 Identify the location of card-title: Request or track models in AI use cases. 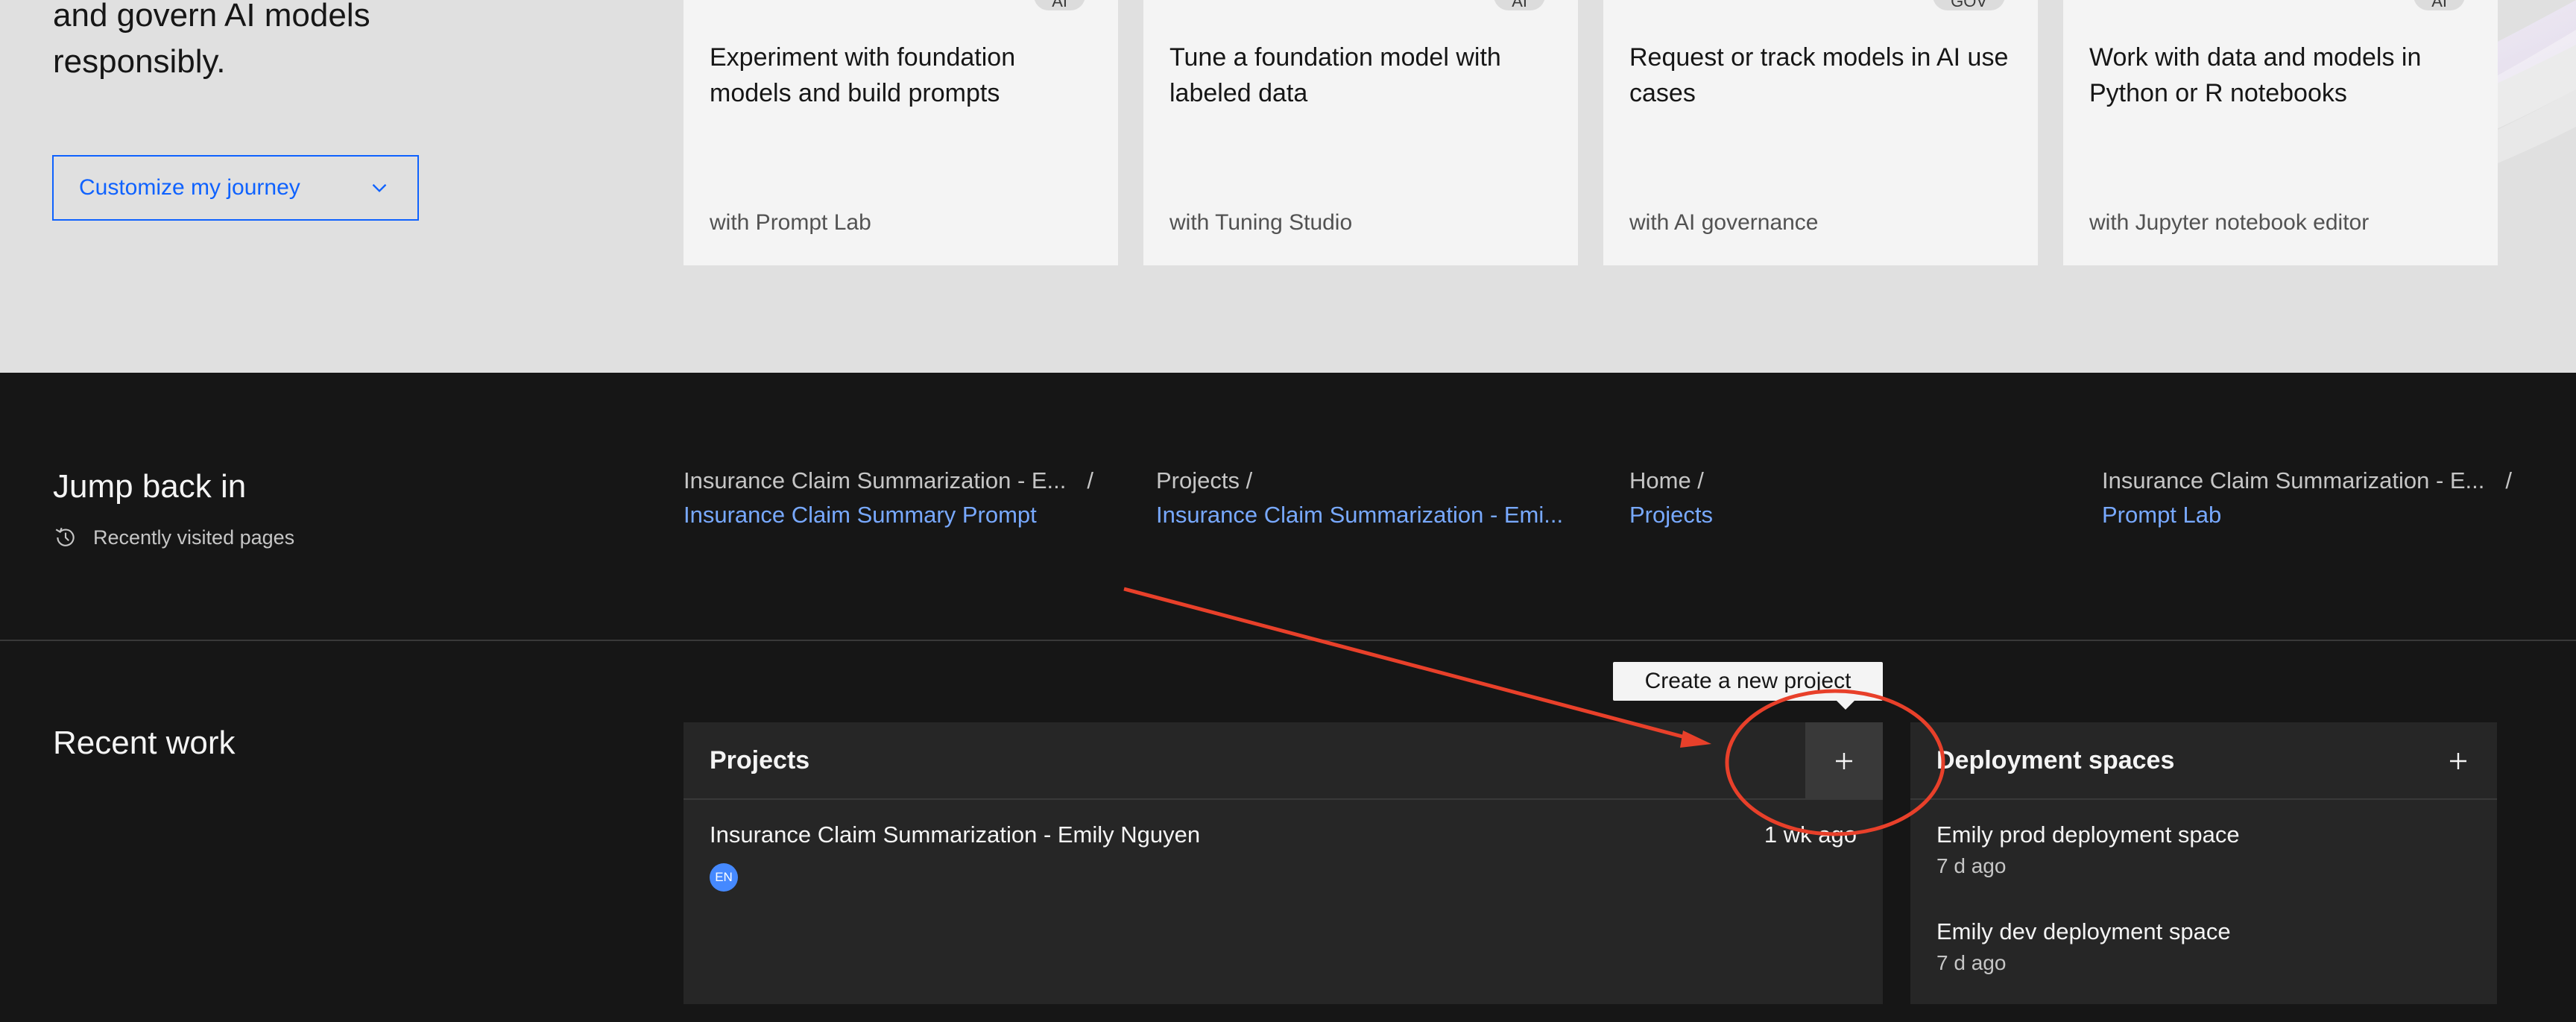
(1819, 75).